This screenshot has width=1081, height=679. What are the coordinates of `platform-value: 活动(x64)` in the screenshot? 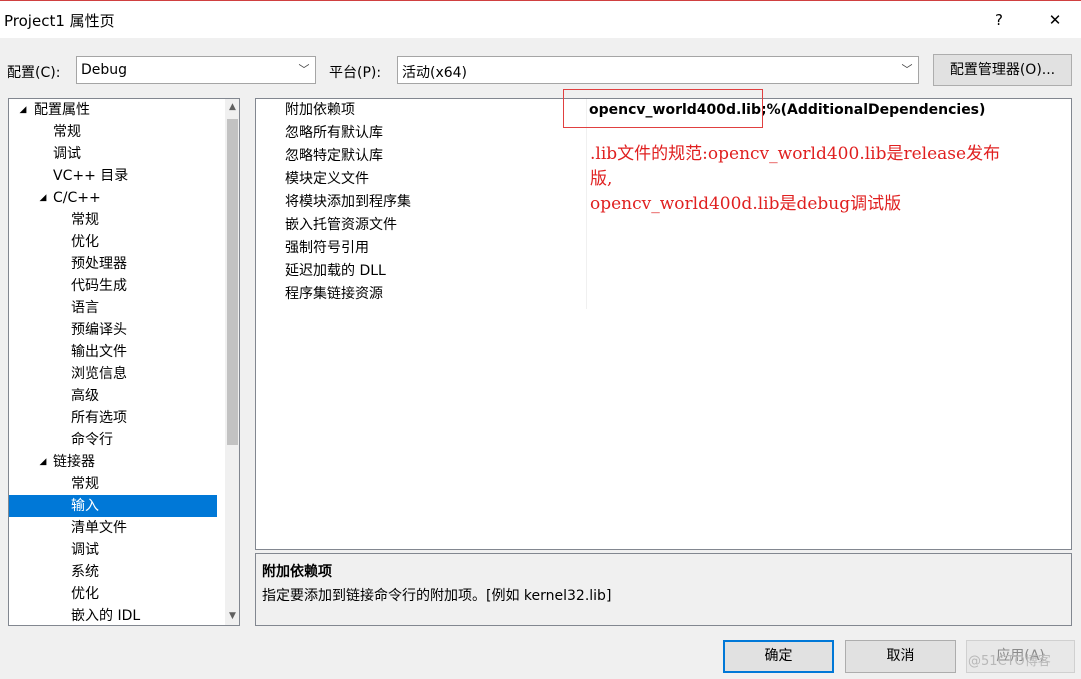 It's located at (435, 73).